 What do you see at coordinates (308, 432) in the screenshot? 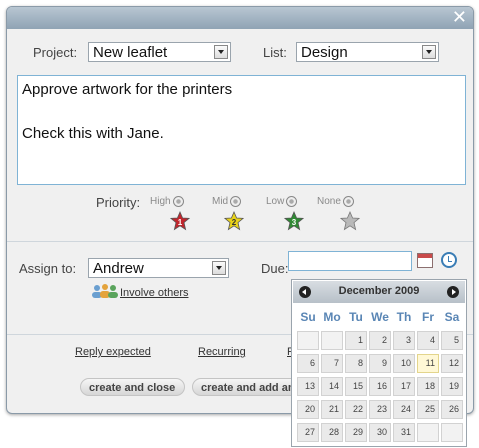
I see `calendar-day: 27` at bounding box center [308, 432].